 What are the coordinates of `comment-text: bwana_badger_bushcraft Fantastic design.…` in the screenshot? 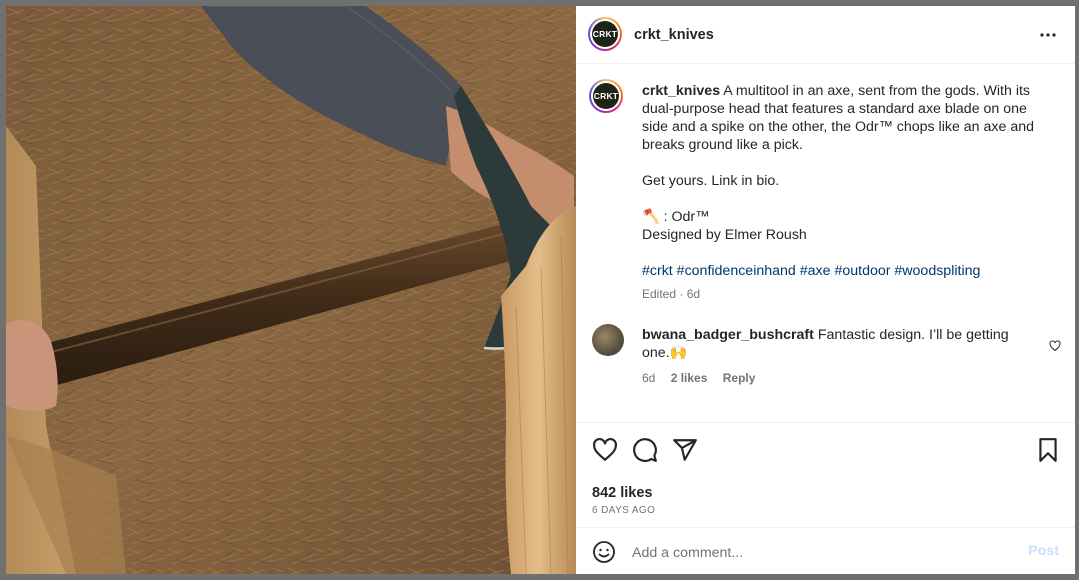 It's located at (838, 344).